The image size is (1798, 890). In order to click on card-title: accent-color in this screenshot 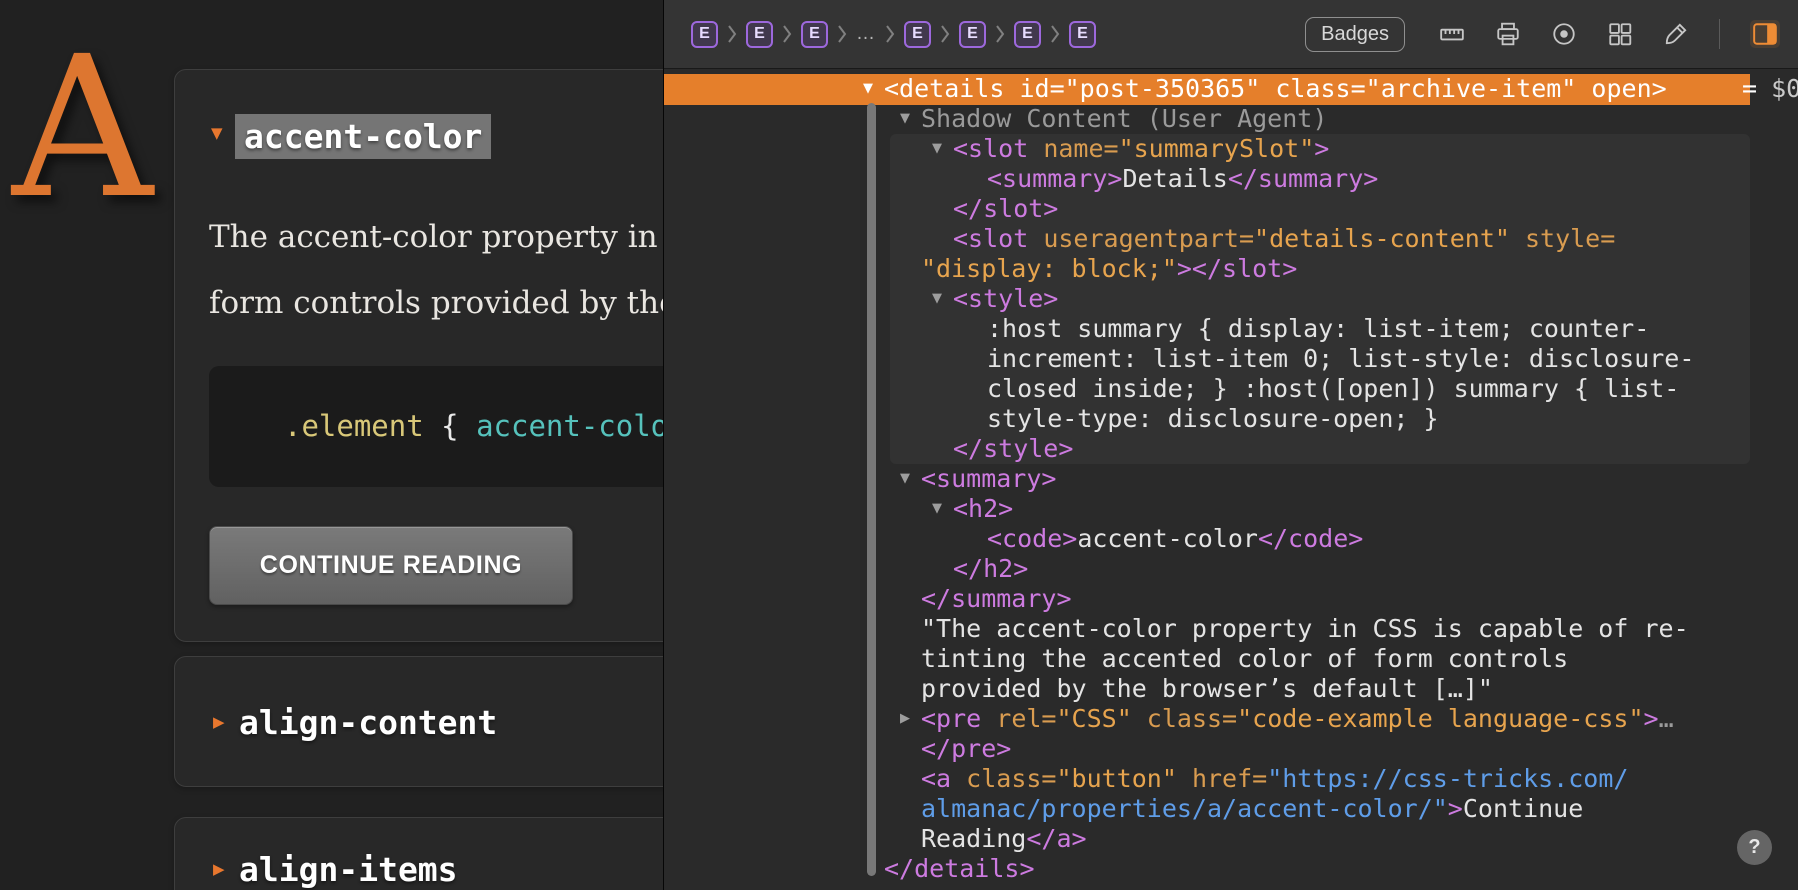, I will do `click(363, 136)`.